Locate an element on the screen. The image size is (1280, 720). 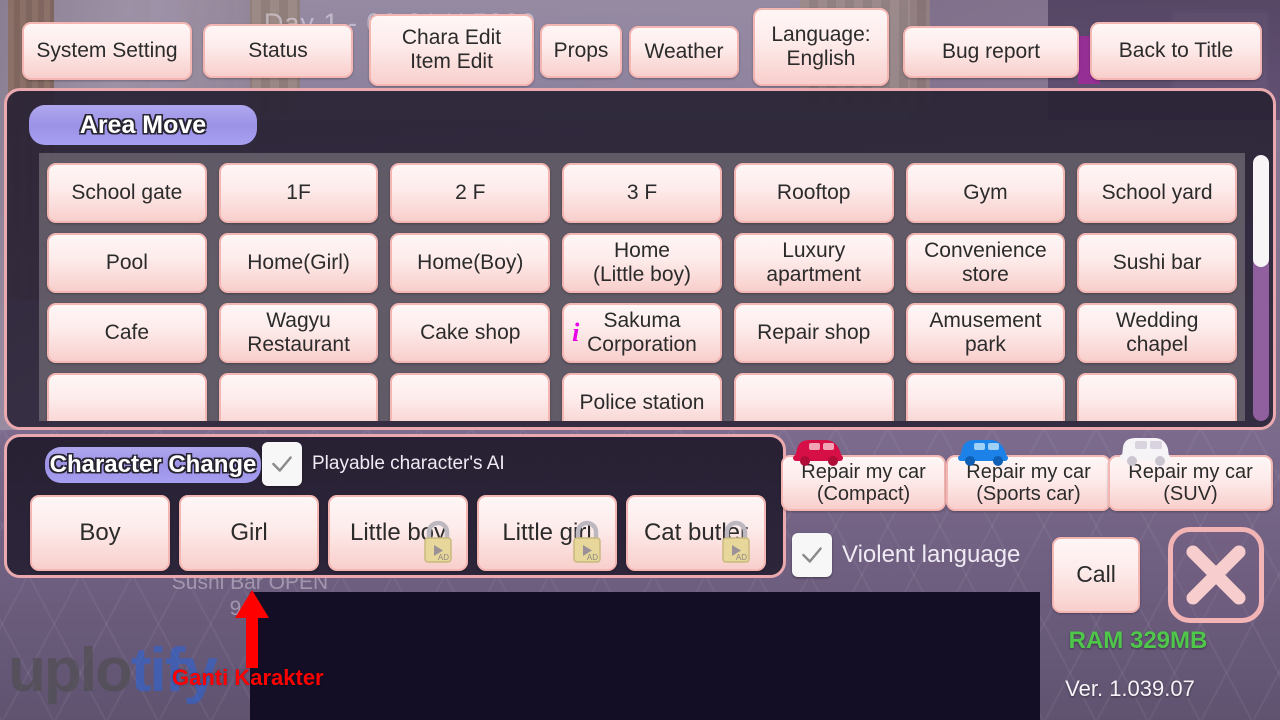
area-button: i Sakuma Corporation is located at coordinates (642, 333).